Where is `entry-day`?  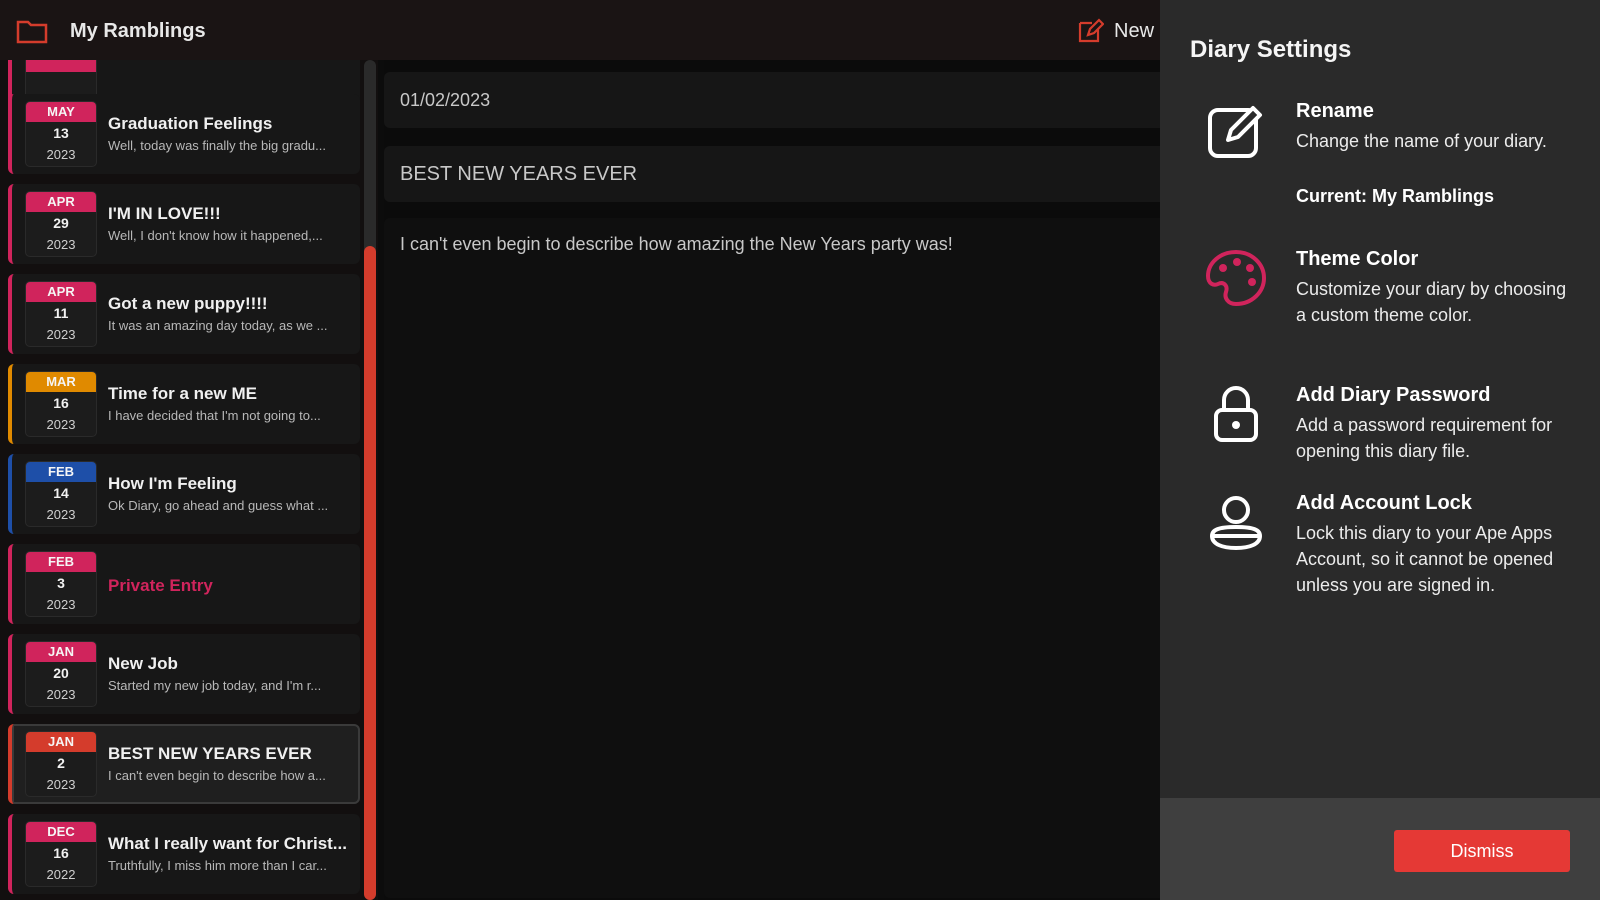 entry-day is located at coordinates (61, 83).